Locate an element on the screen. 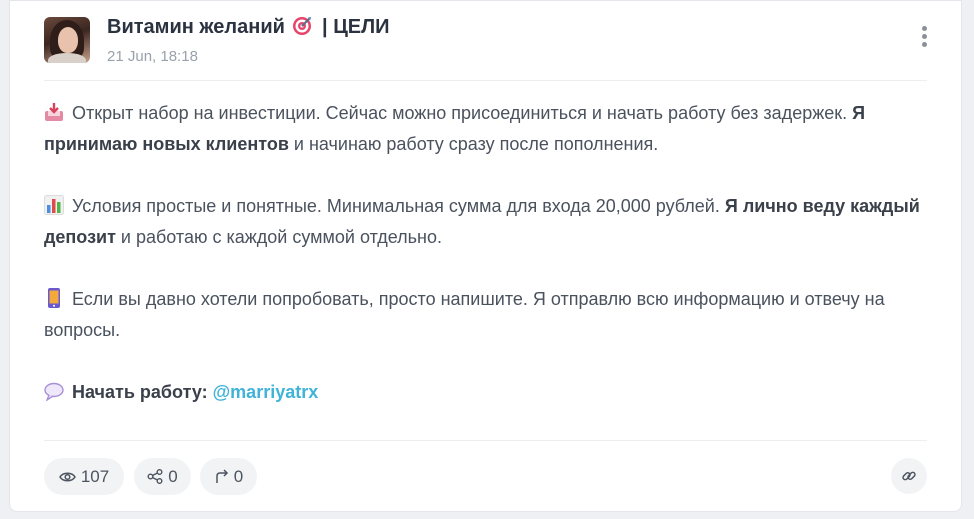 This screenshot has height=519, width=974. inbox-tray-icon is located at coordinates (54, 112).